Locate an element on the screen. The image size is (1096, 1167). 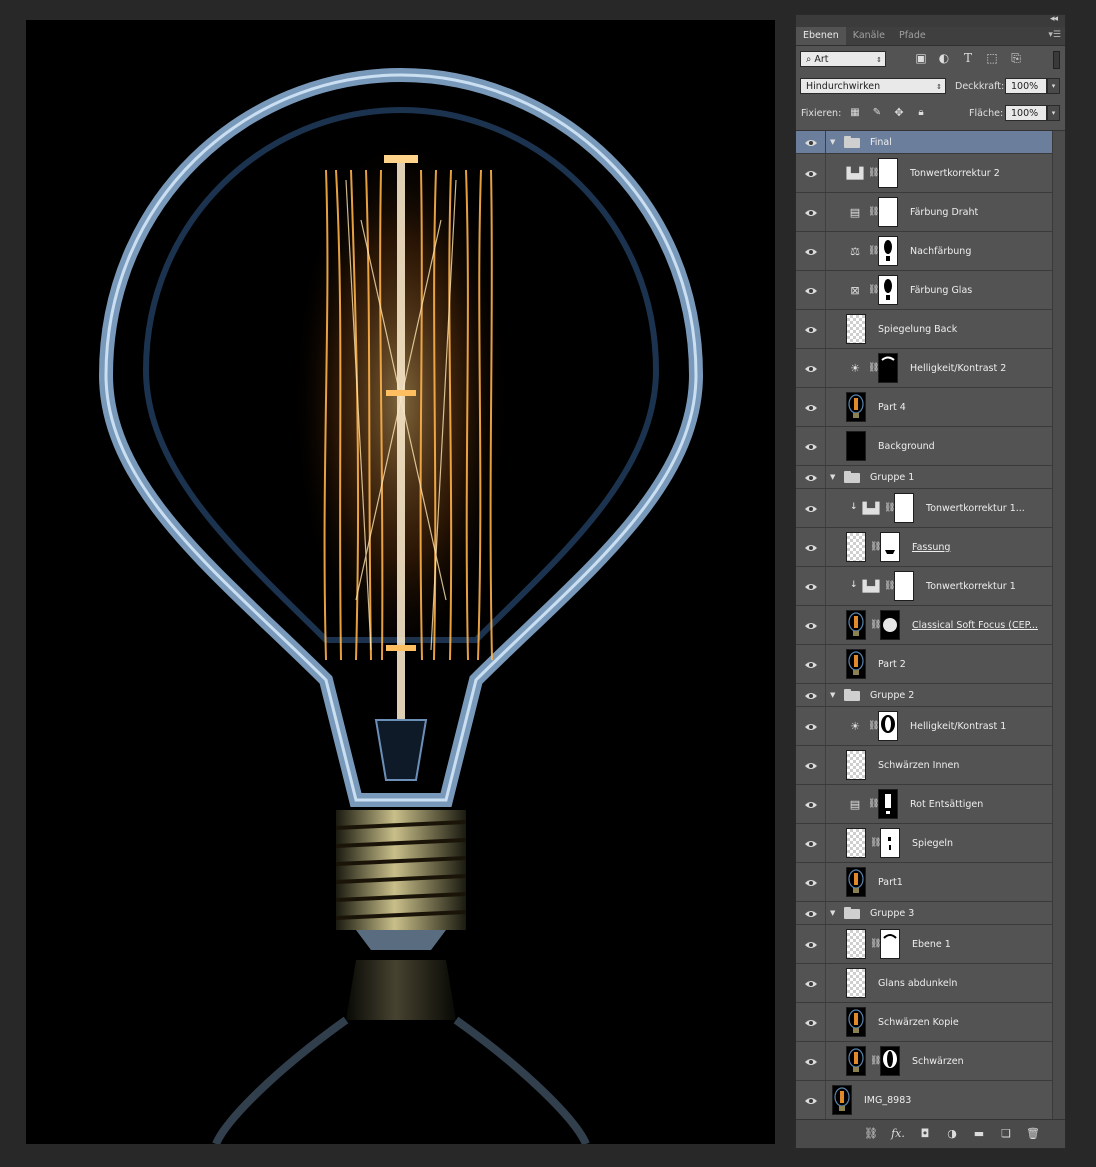
layer-row: ⛓ Spiegeln is located at coordinates (924, 843).